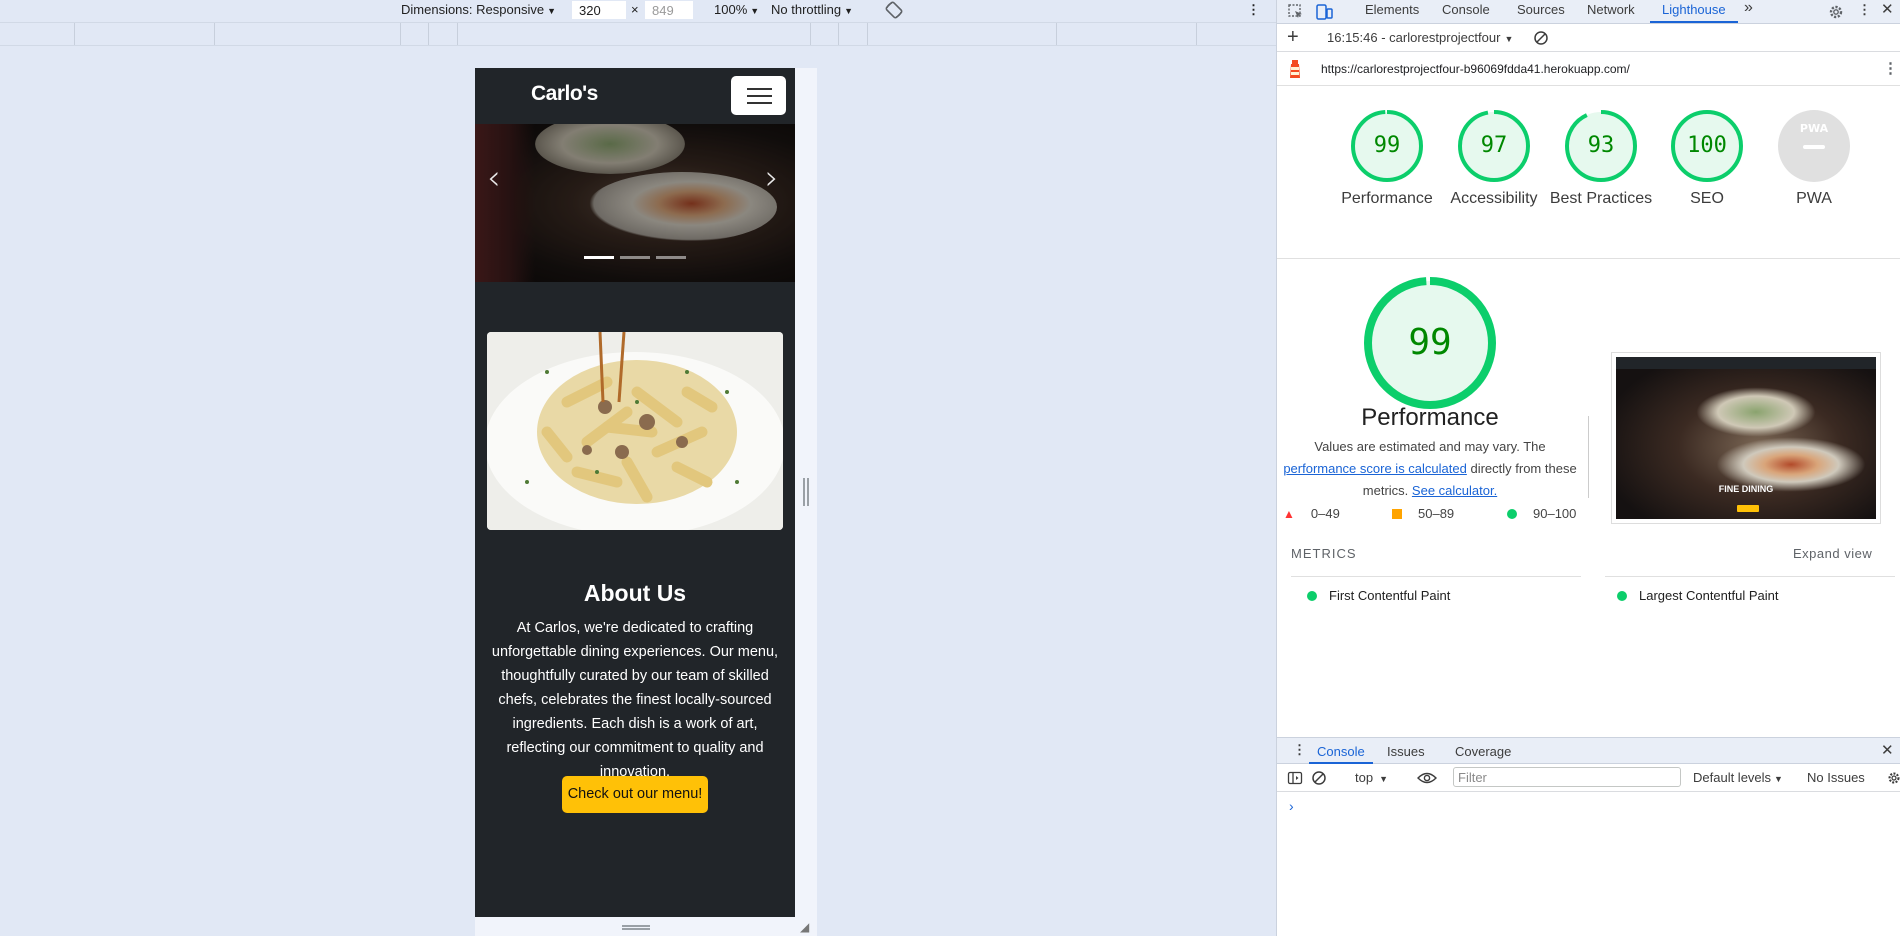 The image size is (1900, 936). I want to click on sidebar-toggle-icon, so click(1295, 778).